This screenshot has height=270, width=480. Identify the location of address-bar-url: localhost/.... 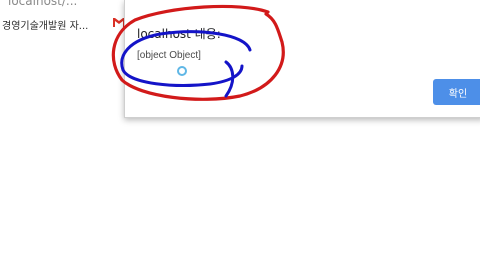
(42, 4).